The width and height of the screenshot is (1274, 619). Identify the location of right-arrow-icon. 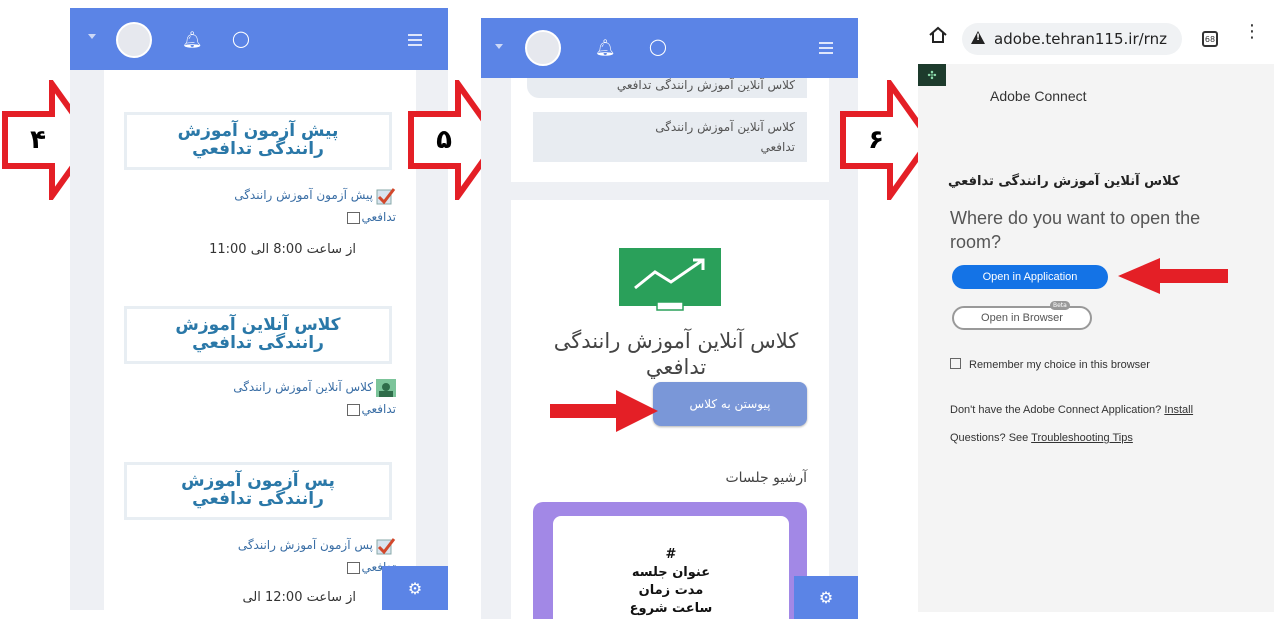
(604, 411).